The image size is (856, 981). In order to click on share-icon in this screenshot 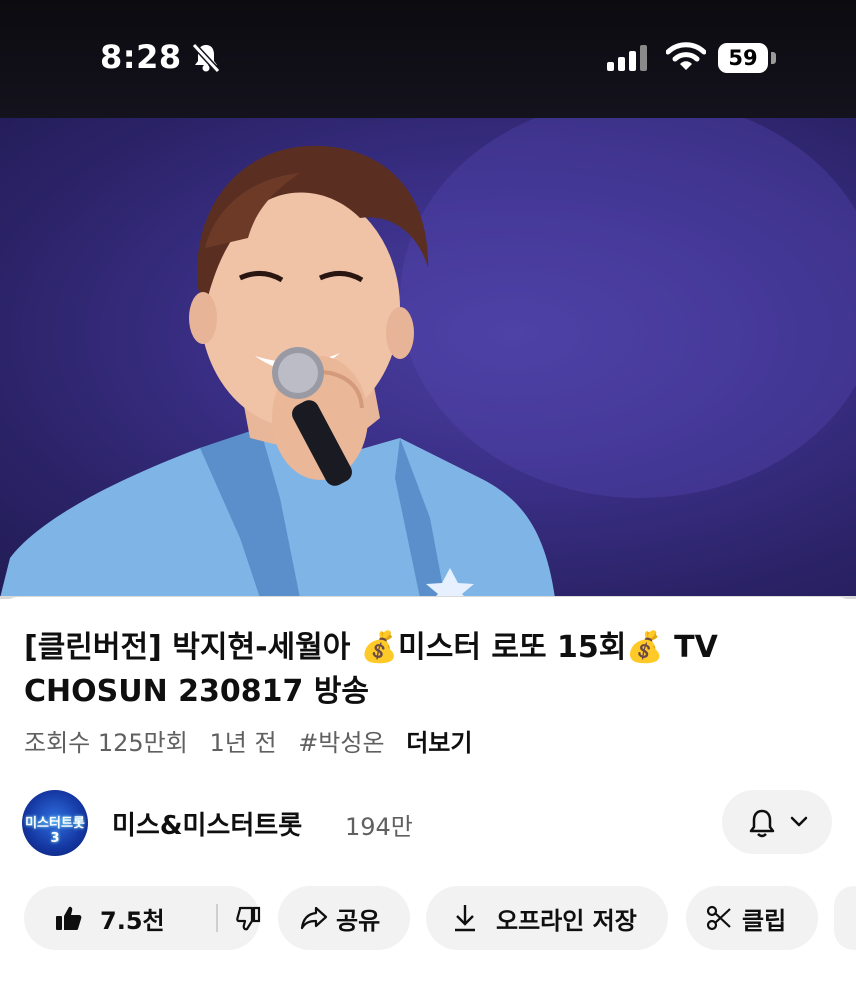, I will do `click(314, 921)`.